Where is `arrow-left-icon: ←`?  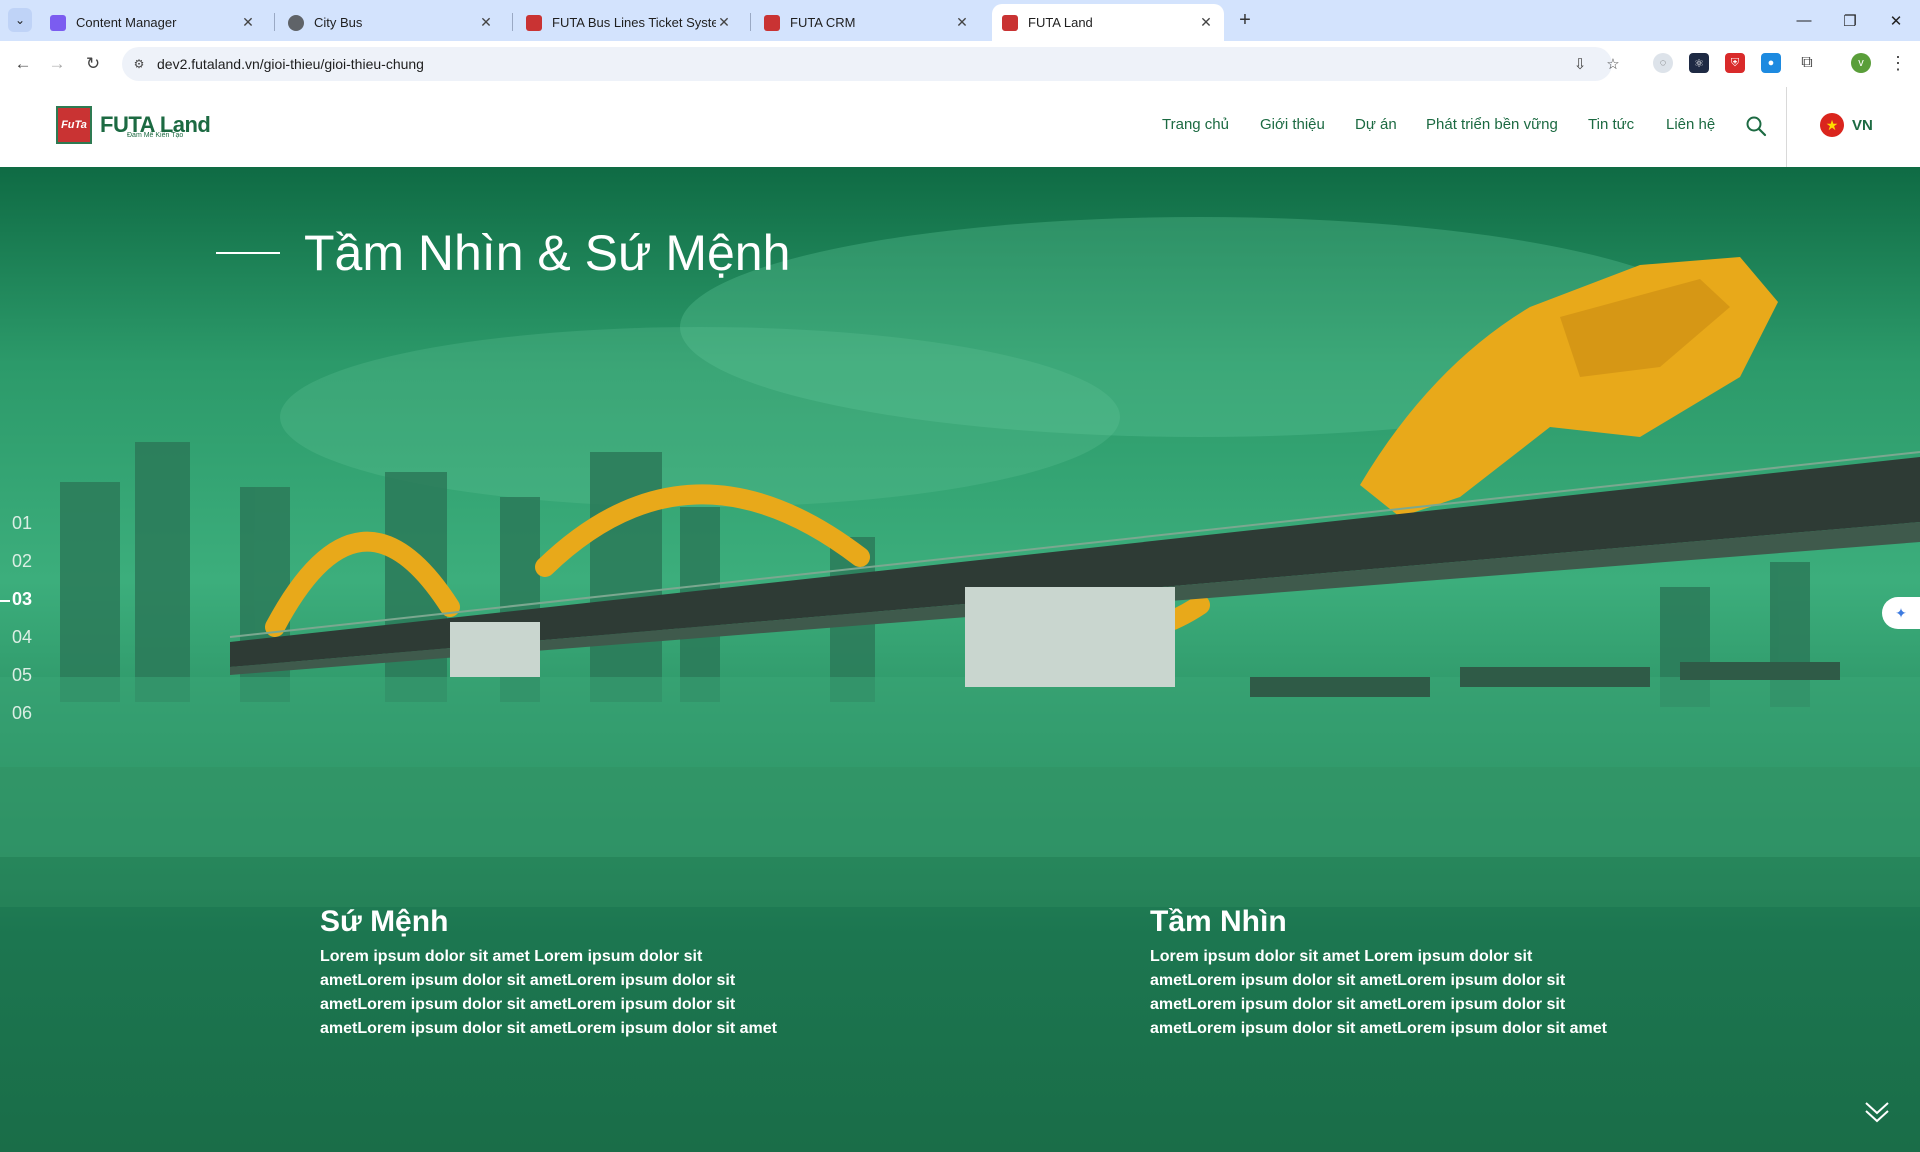
arrow-left-icon: ← is located at coordinates (23, 63).